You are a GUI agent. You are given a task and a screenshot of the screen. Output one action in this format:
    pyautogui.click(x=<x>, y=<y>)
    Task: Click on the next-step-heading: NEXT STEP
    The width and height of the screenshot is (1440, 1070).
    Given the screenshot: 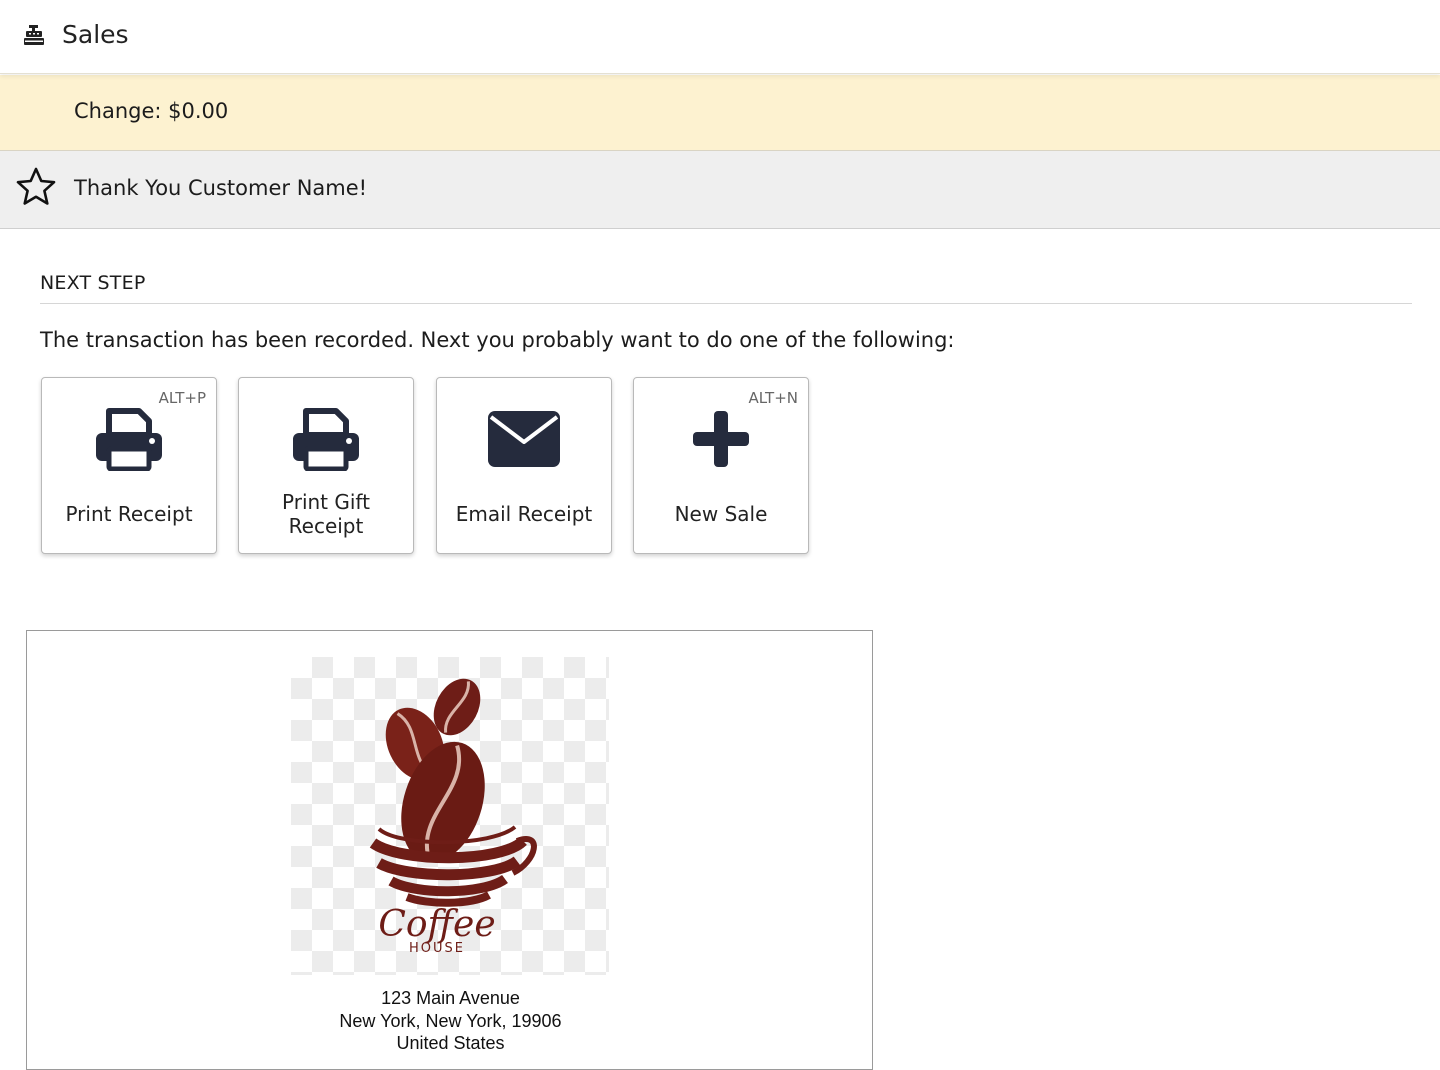 What is the action you would take?
    pyautogui.click(x=93, y=283)
    